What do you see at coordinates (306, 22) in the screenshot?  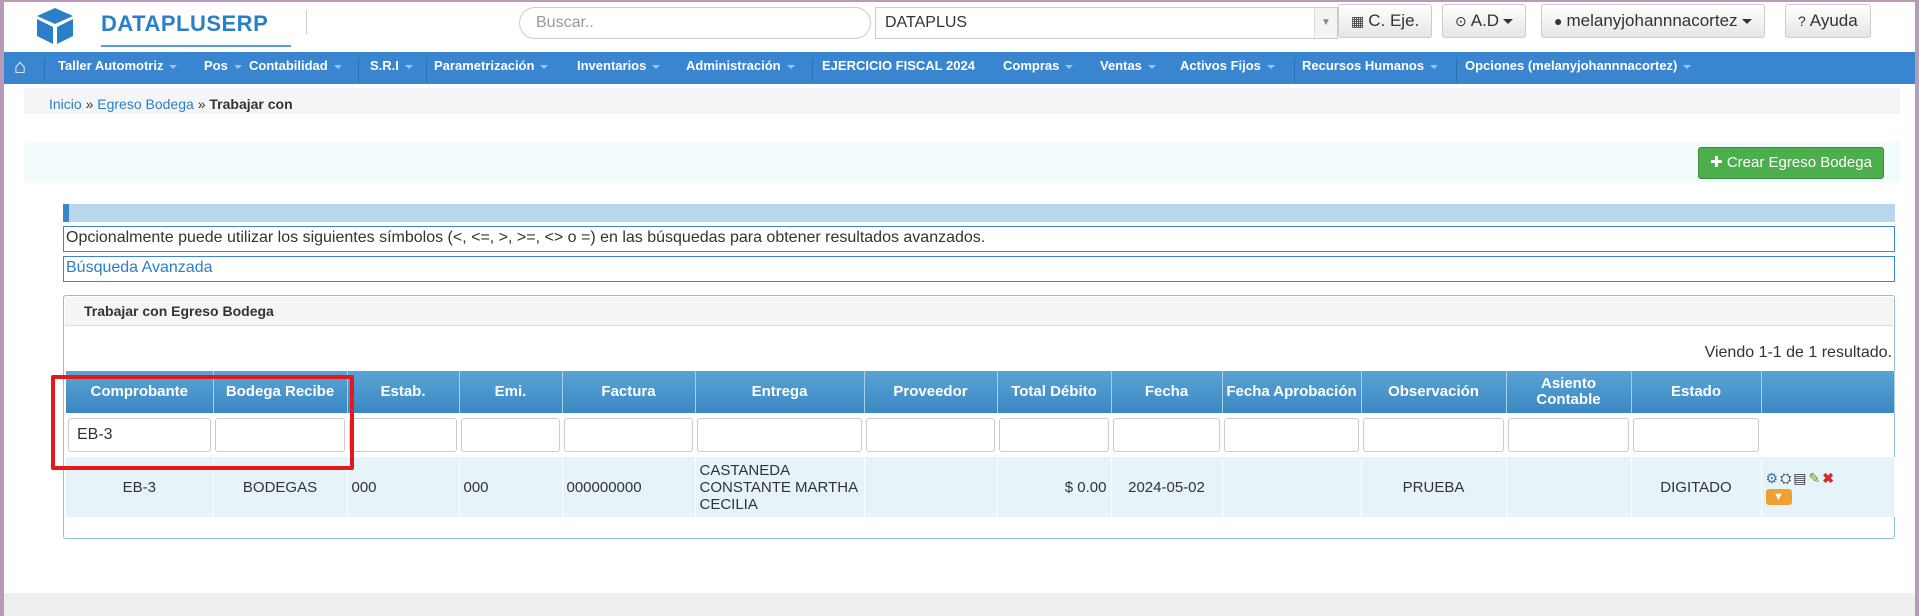 I see `header-divider` at bounding box center [306, 22].